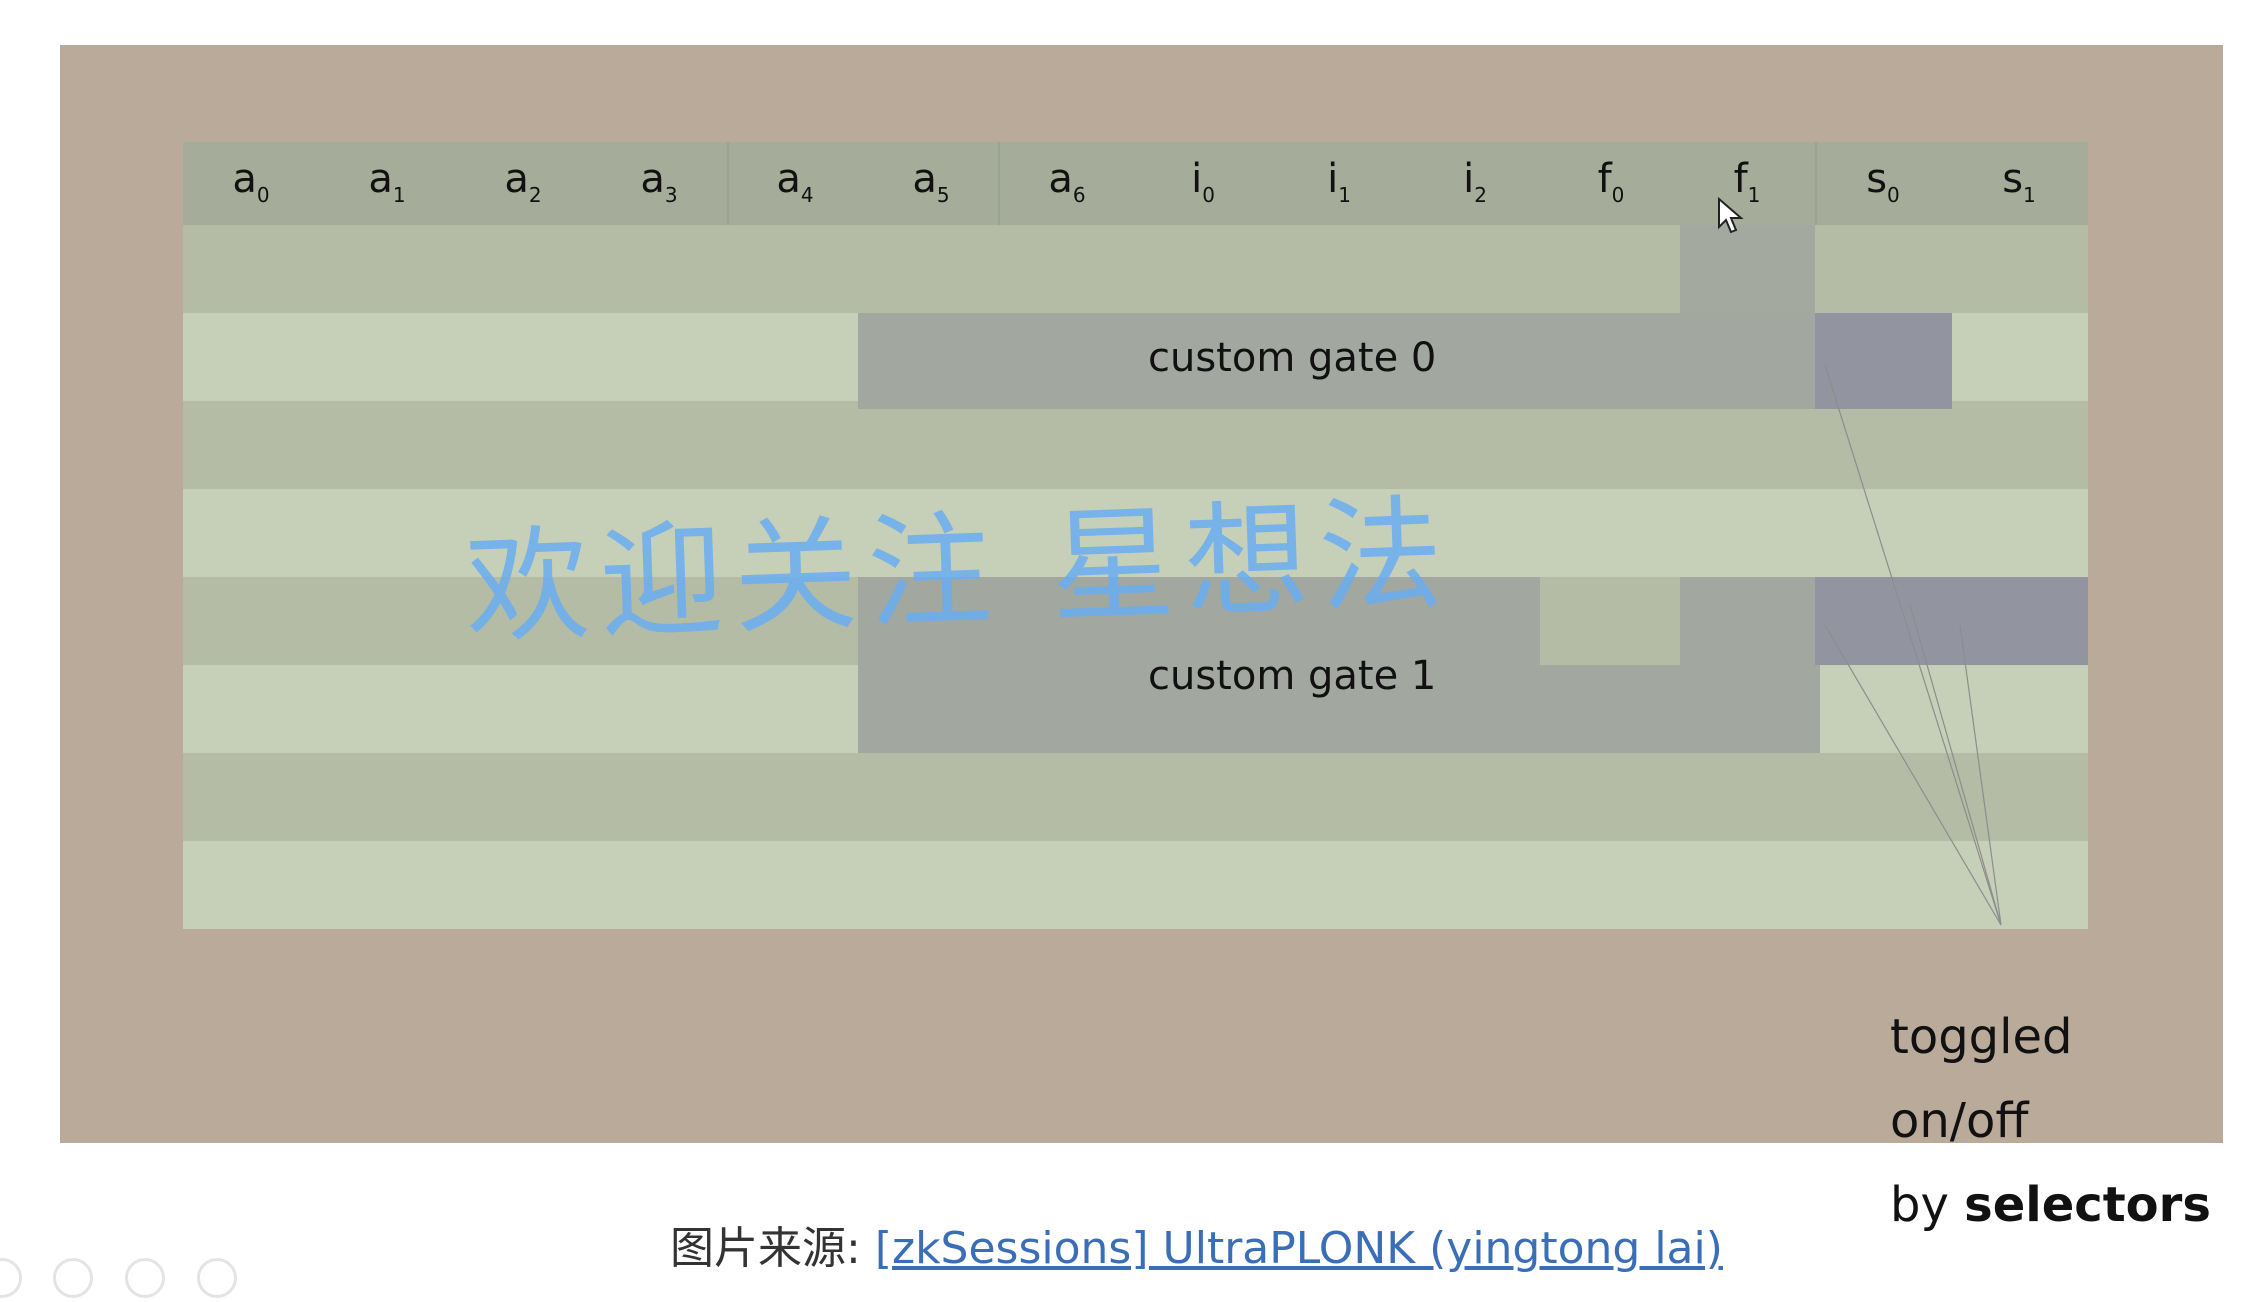 Image resolution: width=2266 pixels, height=1302 pixels. What do you see at coordinates (1299, 1248) in the screenshot?
I see `source-link: [zkSessions] UltraPLONK (yingtong lai)` at bounding box center [1299, 1248].